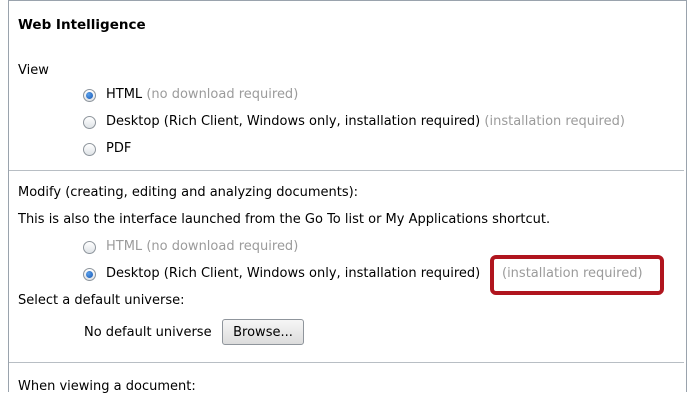 This screenshot has width=690, height=394. I want to click on section-title: Web Intelligence, so click(82, 25).